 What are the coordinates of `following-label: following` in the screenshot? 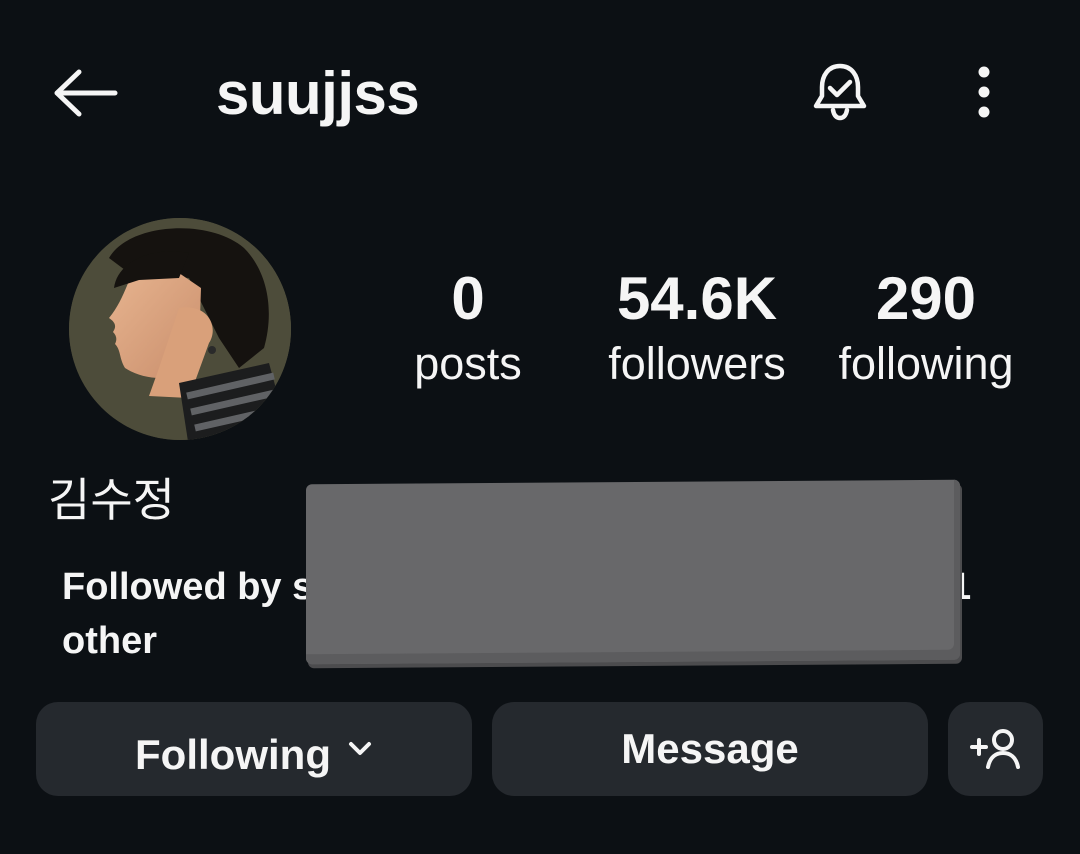 It's located at (926, 363).